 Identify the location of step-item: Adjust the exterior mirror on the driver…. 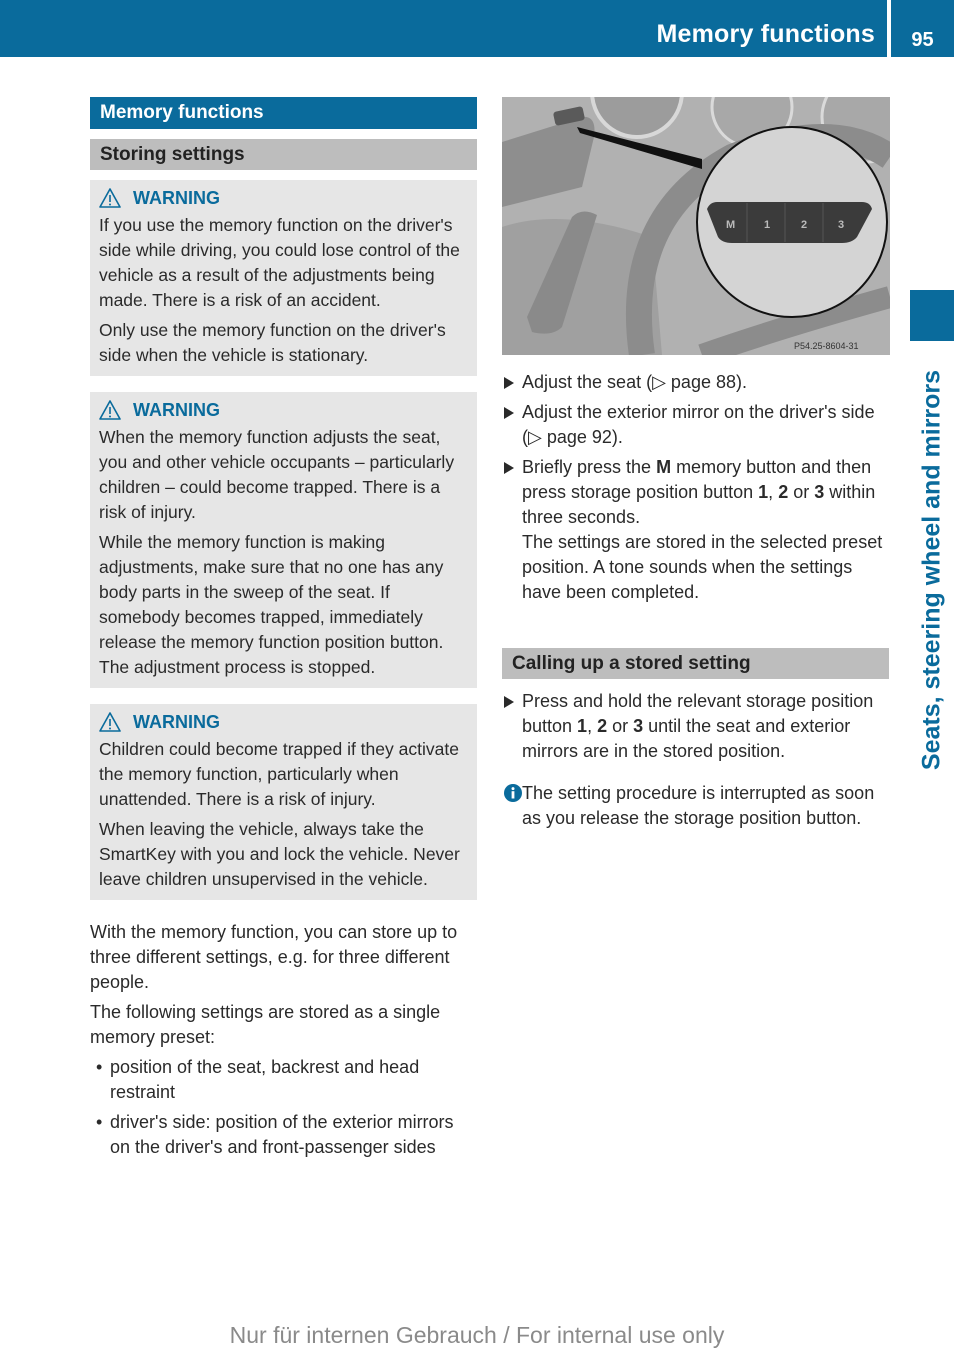
(695, 425).